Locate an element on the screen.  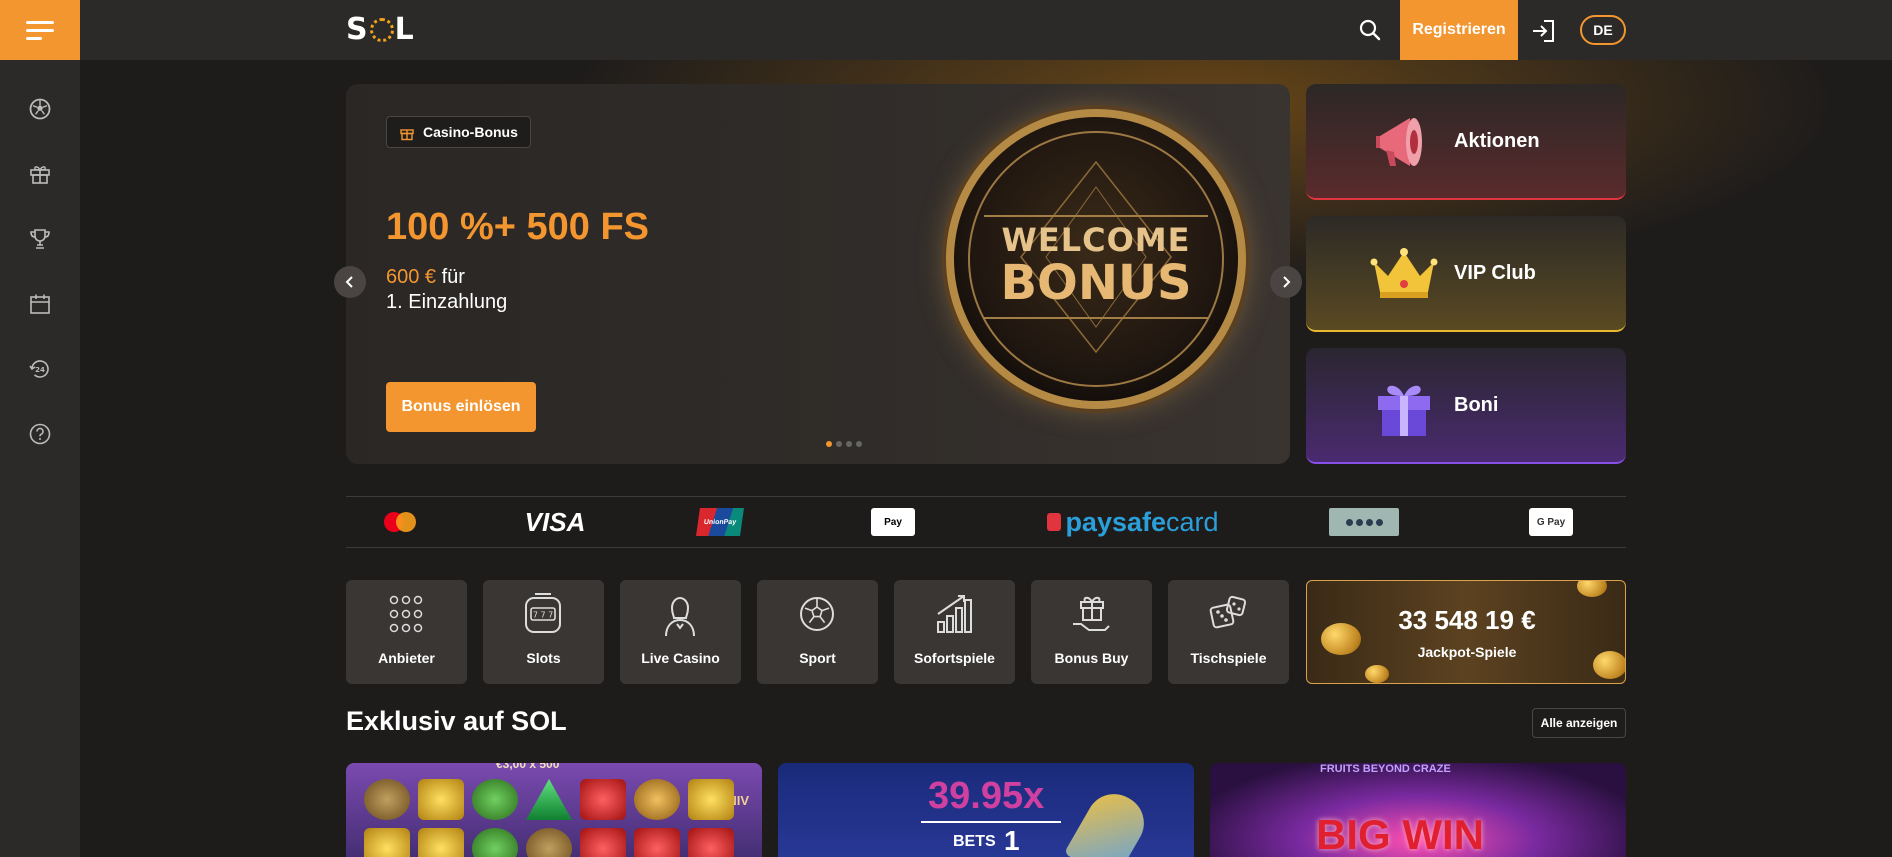
category-bonus-buy: Bonus Buy is located at coordinates (1091, 632).